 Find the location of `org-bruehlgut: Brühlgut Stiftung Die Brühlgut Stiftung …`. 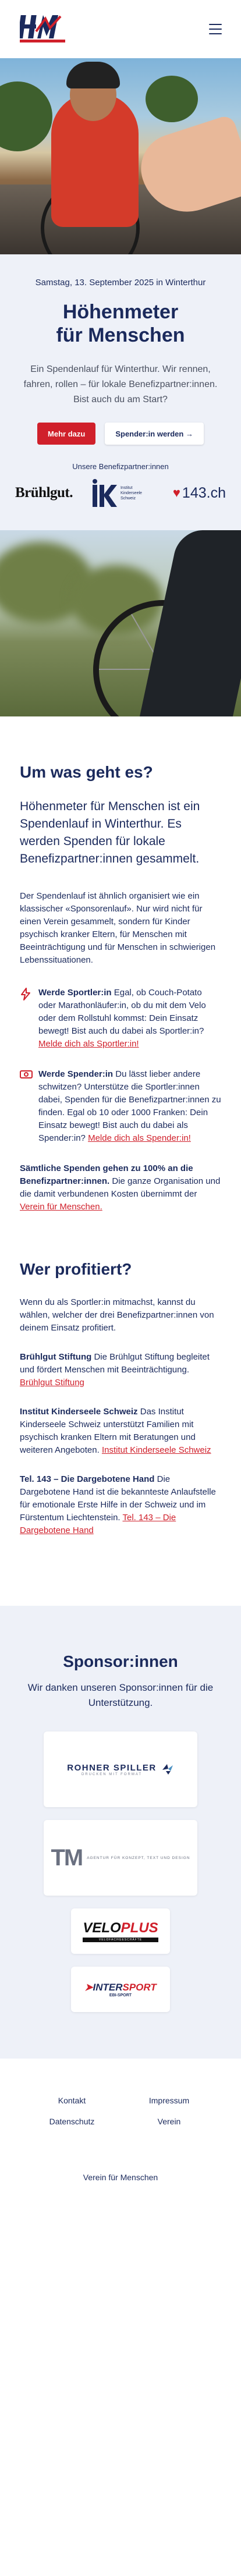

org-bruehlgut: Brühlgut Stiftung Die Brühlgut Stiftung … is located at coordinates (115, 1370).